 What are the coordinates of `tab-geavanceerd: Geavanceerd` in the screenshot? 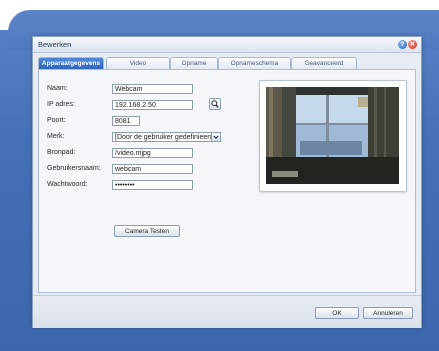 It's located at (324, 63).